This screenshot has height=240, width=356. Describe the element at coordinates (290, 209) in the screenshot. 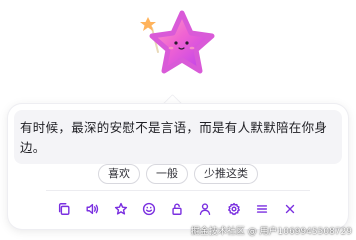

I see `close-icon` at that location.